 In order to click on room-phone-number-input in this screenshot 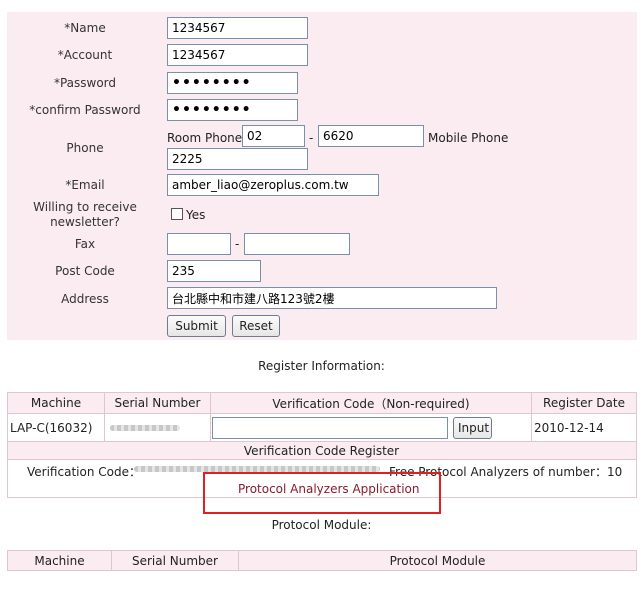, I will do `click(371, 136)`.